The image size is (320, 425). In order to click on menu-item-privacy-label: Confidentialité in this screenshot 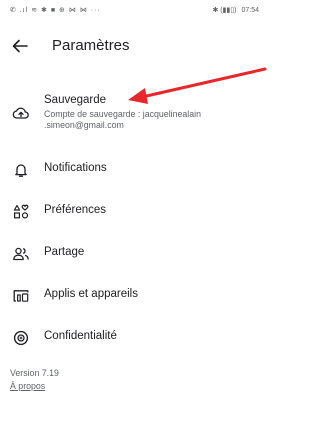, I will do `click(80, 336)`.